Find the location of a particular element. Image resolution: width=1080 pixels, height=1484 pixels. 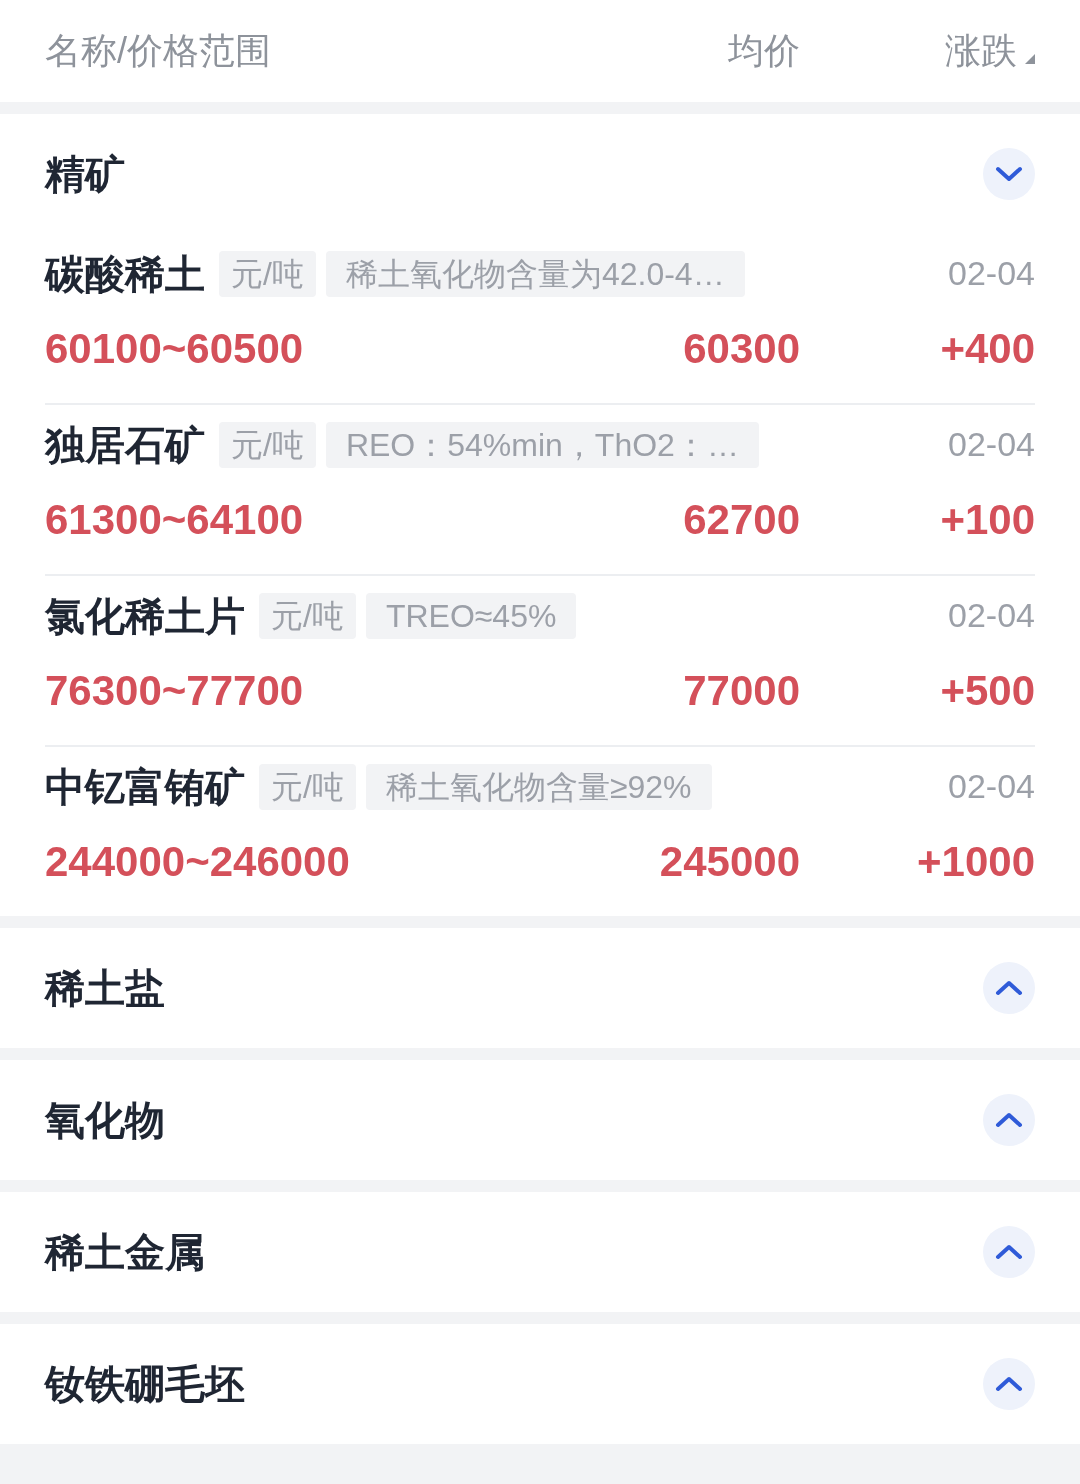

price-range: 244000~246000 is located at coordinates (198, 862).